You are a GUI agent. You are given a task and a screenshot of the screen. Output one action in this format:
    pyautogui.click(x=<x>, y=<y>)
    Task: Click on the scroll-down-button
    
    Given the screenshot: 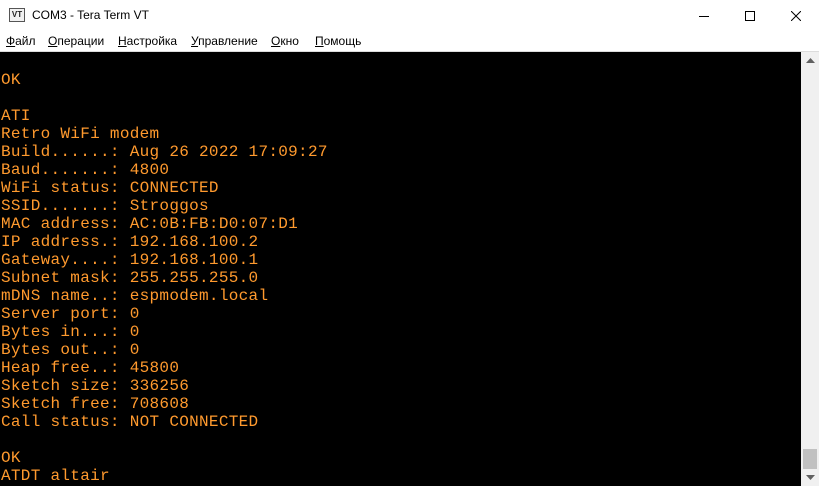 What is the action you would take?
    pyautogui.click(x=810, y=477)
    